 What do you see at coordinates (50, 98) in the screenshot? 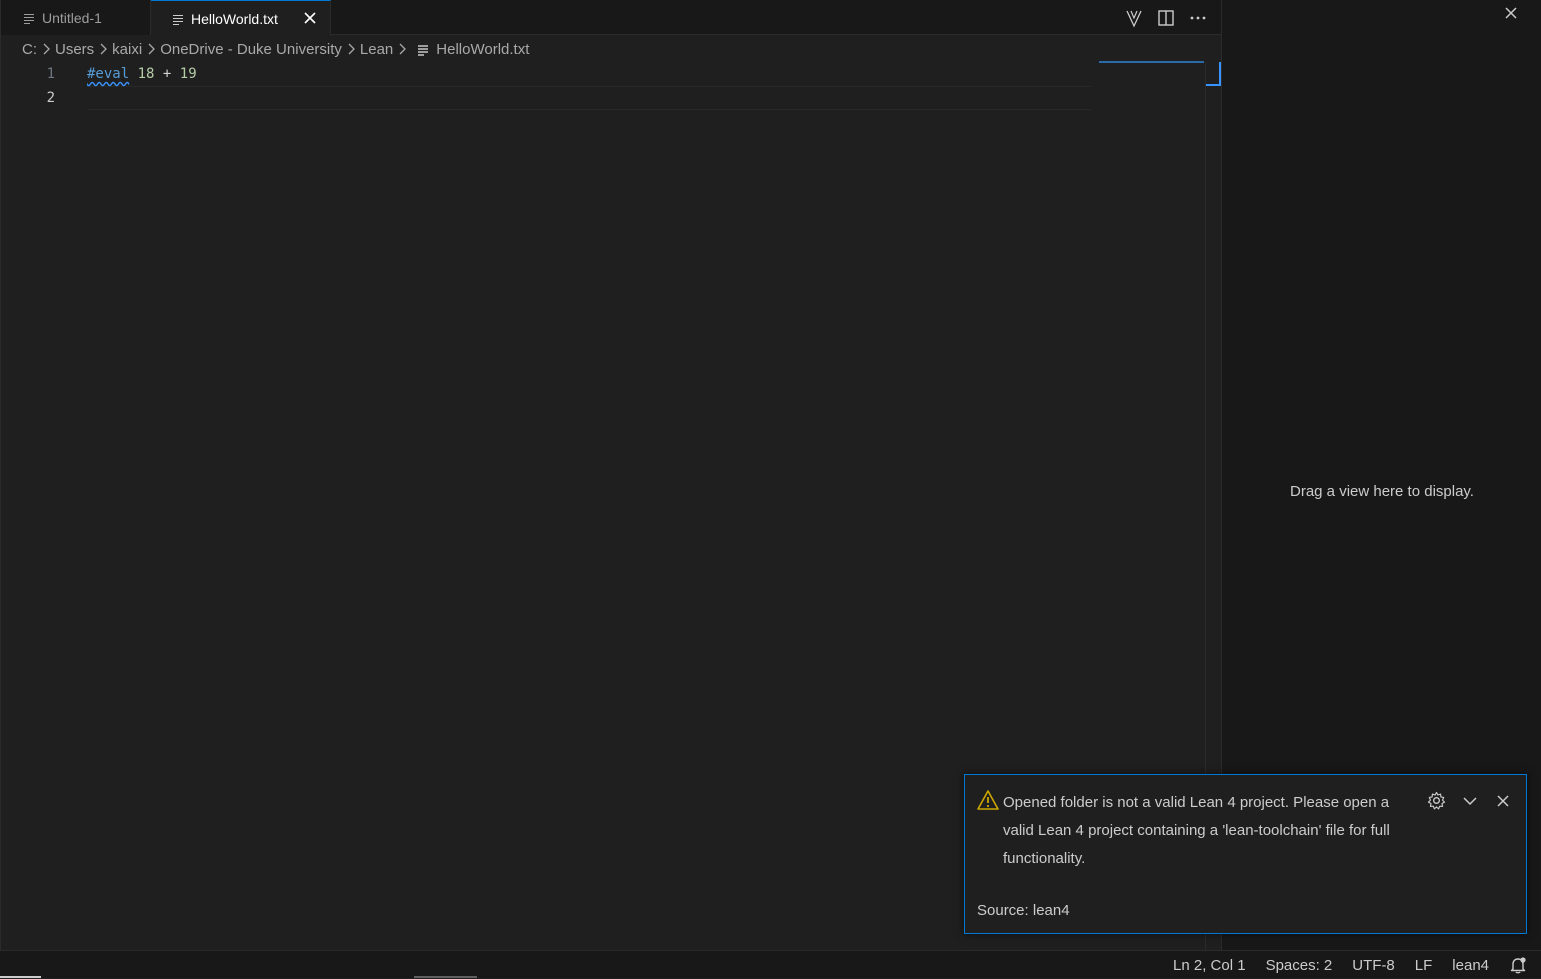
I see `line-number: 2` at bounding box center [50, 98].